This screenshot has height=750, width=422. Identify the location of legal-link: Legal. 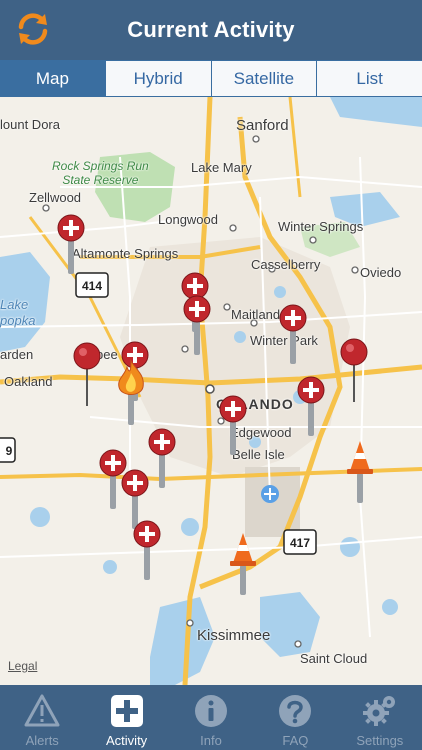
(22, 666).